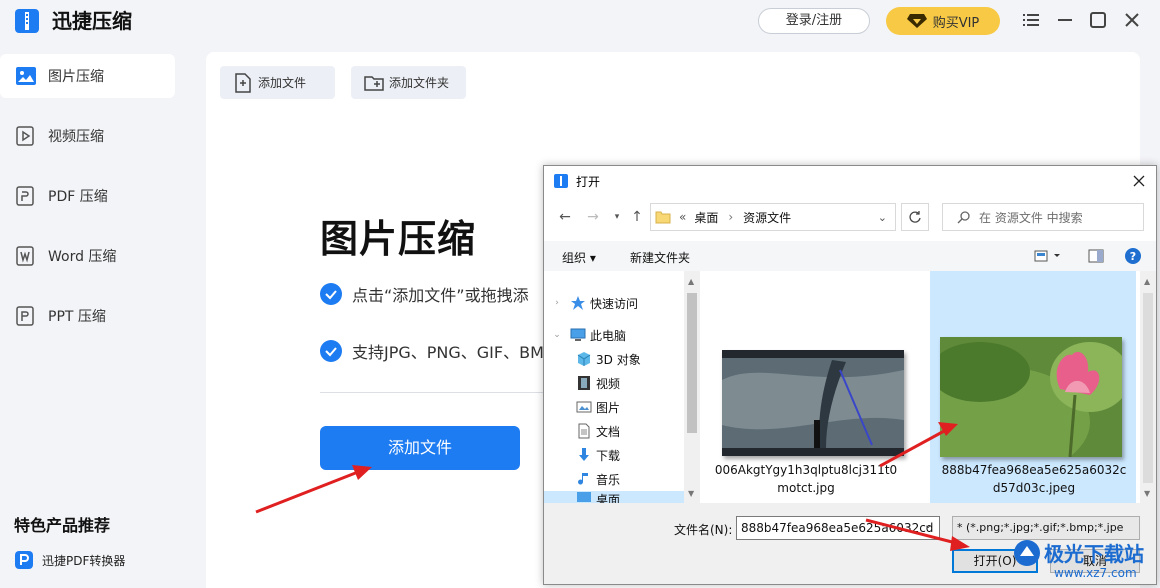  Describe the element at coordinates (614, 455) in the screenshot. I see `tree-item-downloads: 下载` at that location.